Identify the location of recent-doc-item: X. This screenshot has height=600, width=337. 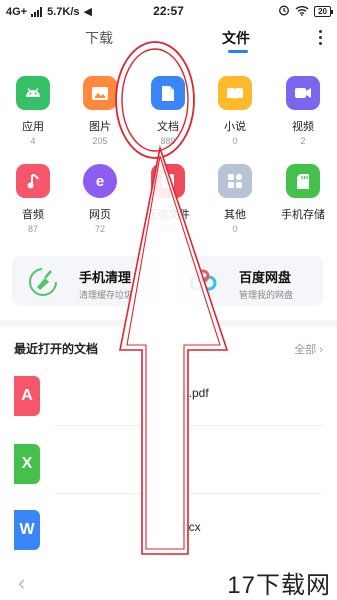
(168, 463).